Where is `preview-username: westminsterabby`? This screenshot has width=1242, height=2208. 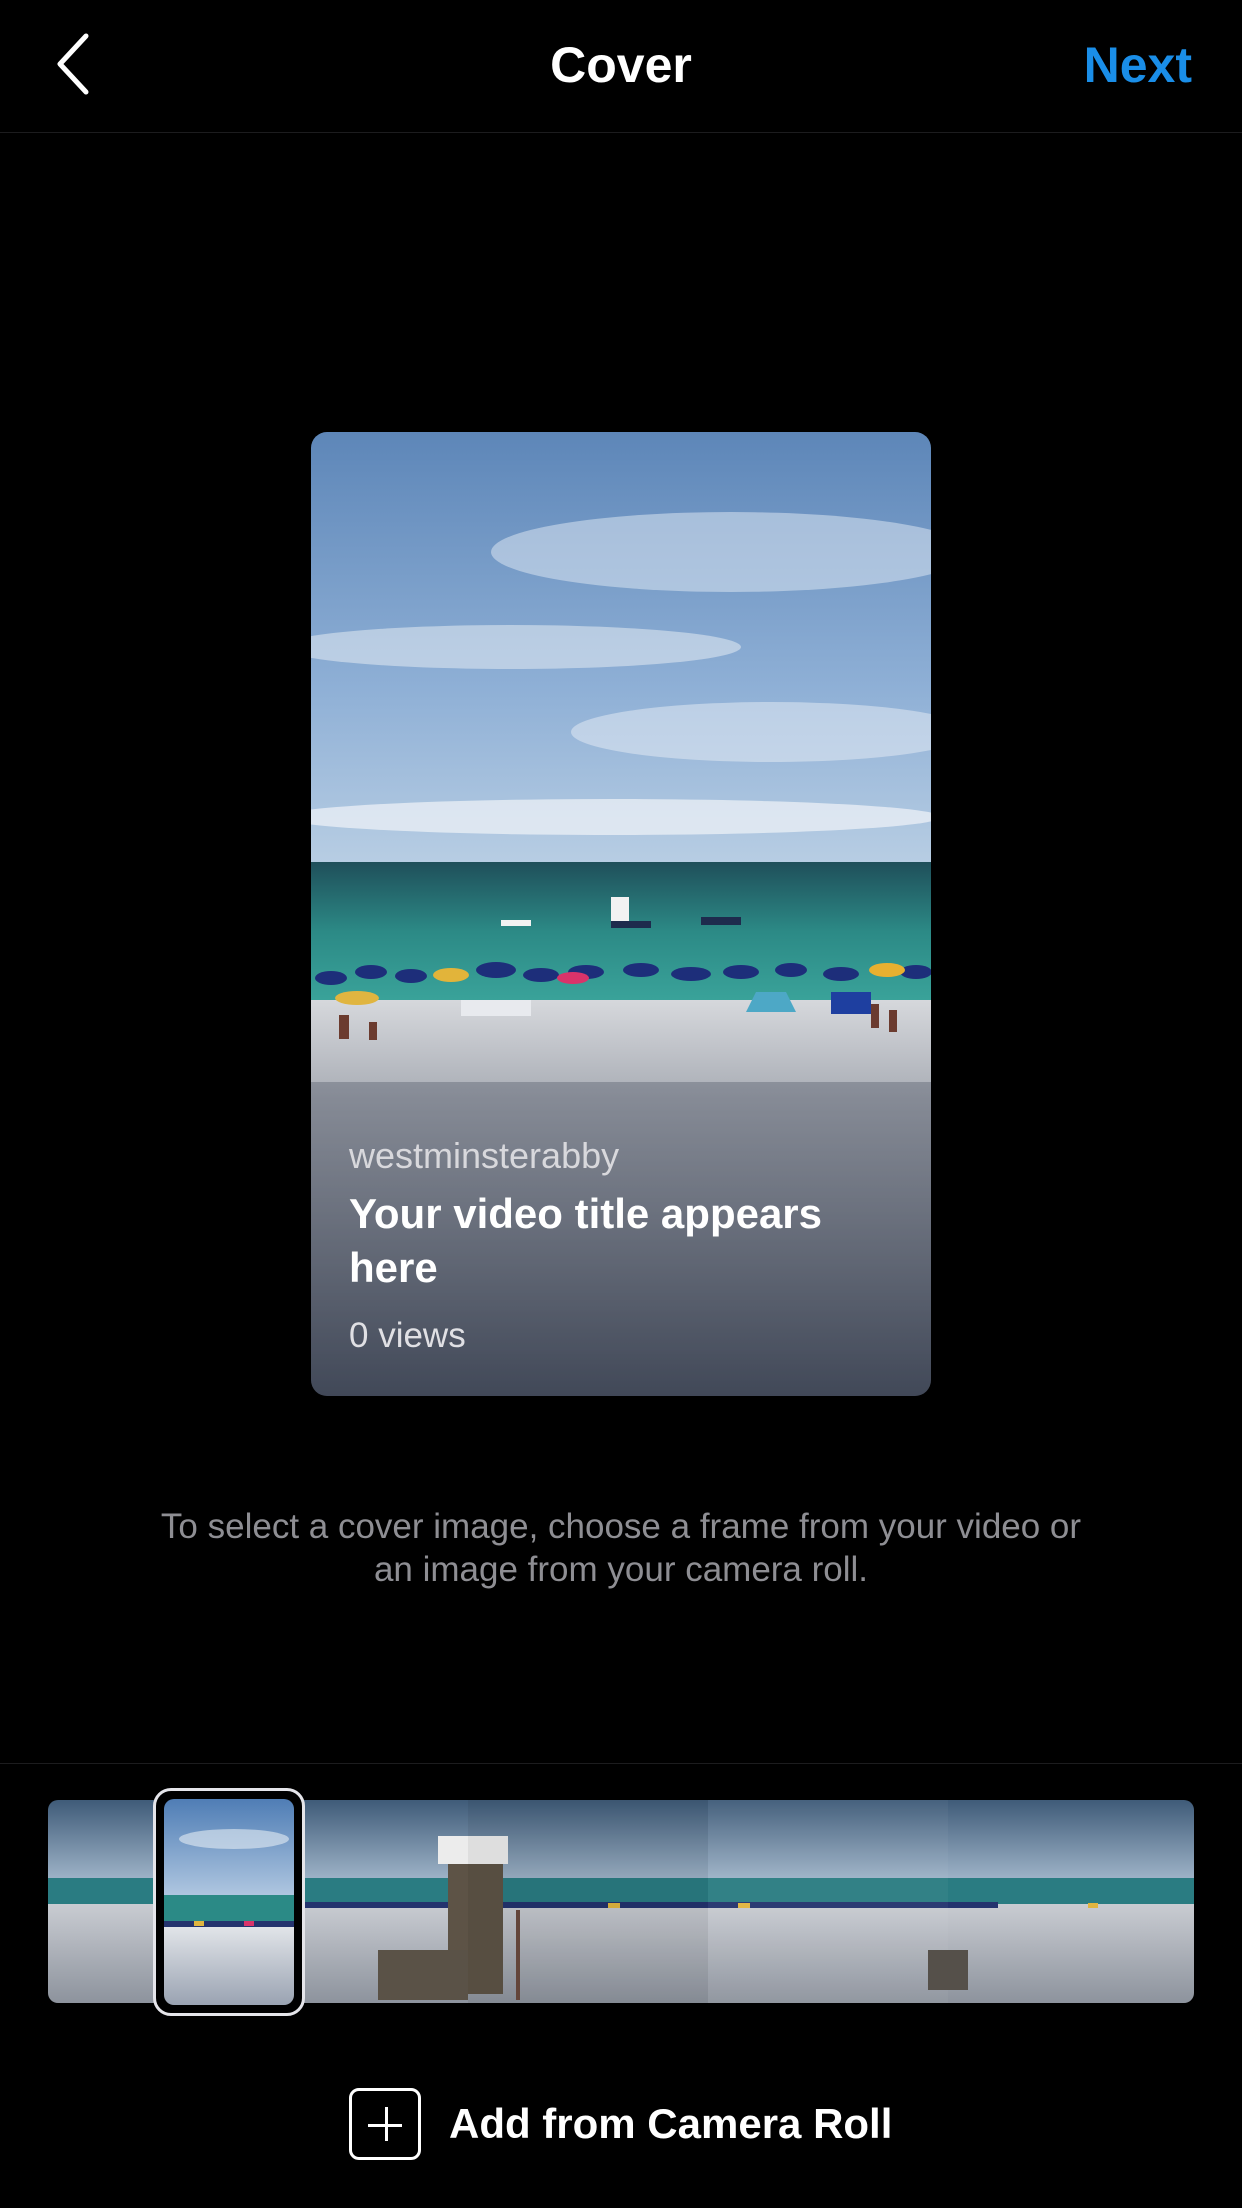
preview-username: westminsterabby is located at coordinates (484, 1155).